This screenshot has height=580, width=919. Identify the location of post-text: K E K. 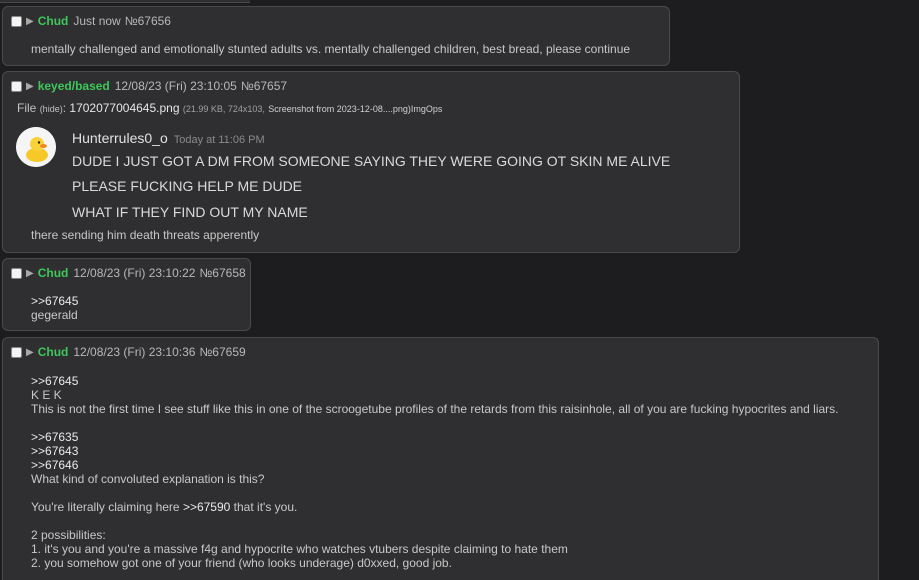
(46, 395).